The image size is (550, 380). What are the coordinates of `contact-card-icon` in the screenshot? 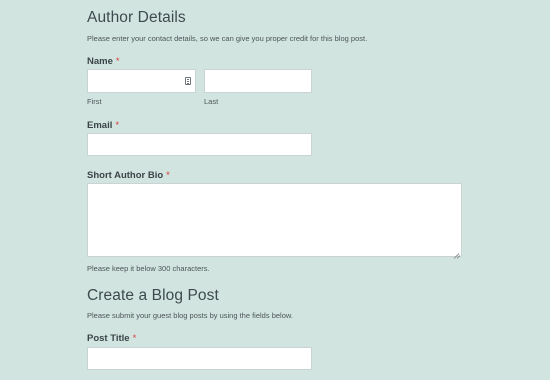 It's located at (188, 81).